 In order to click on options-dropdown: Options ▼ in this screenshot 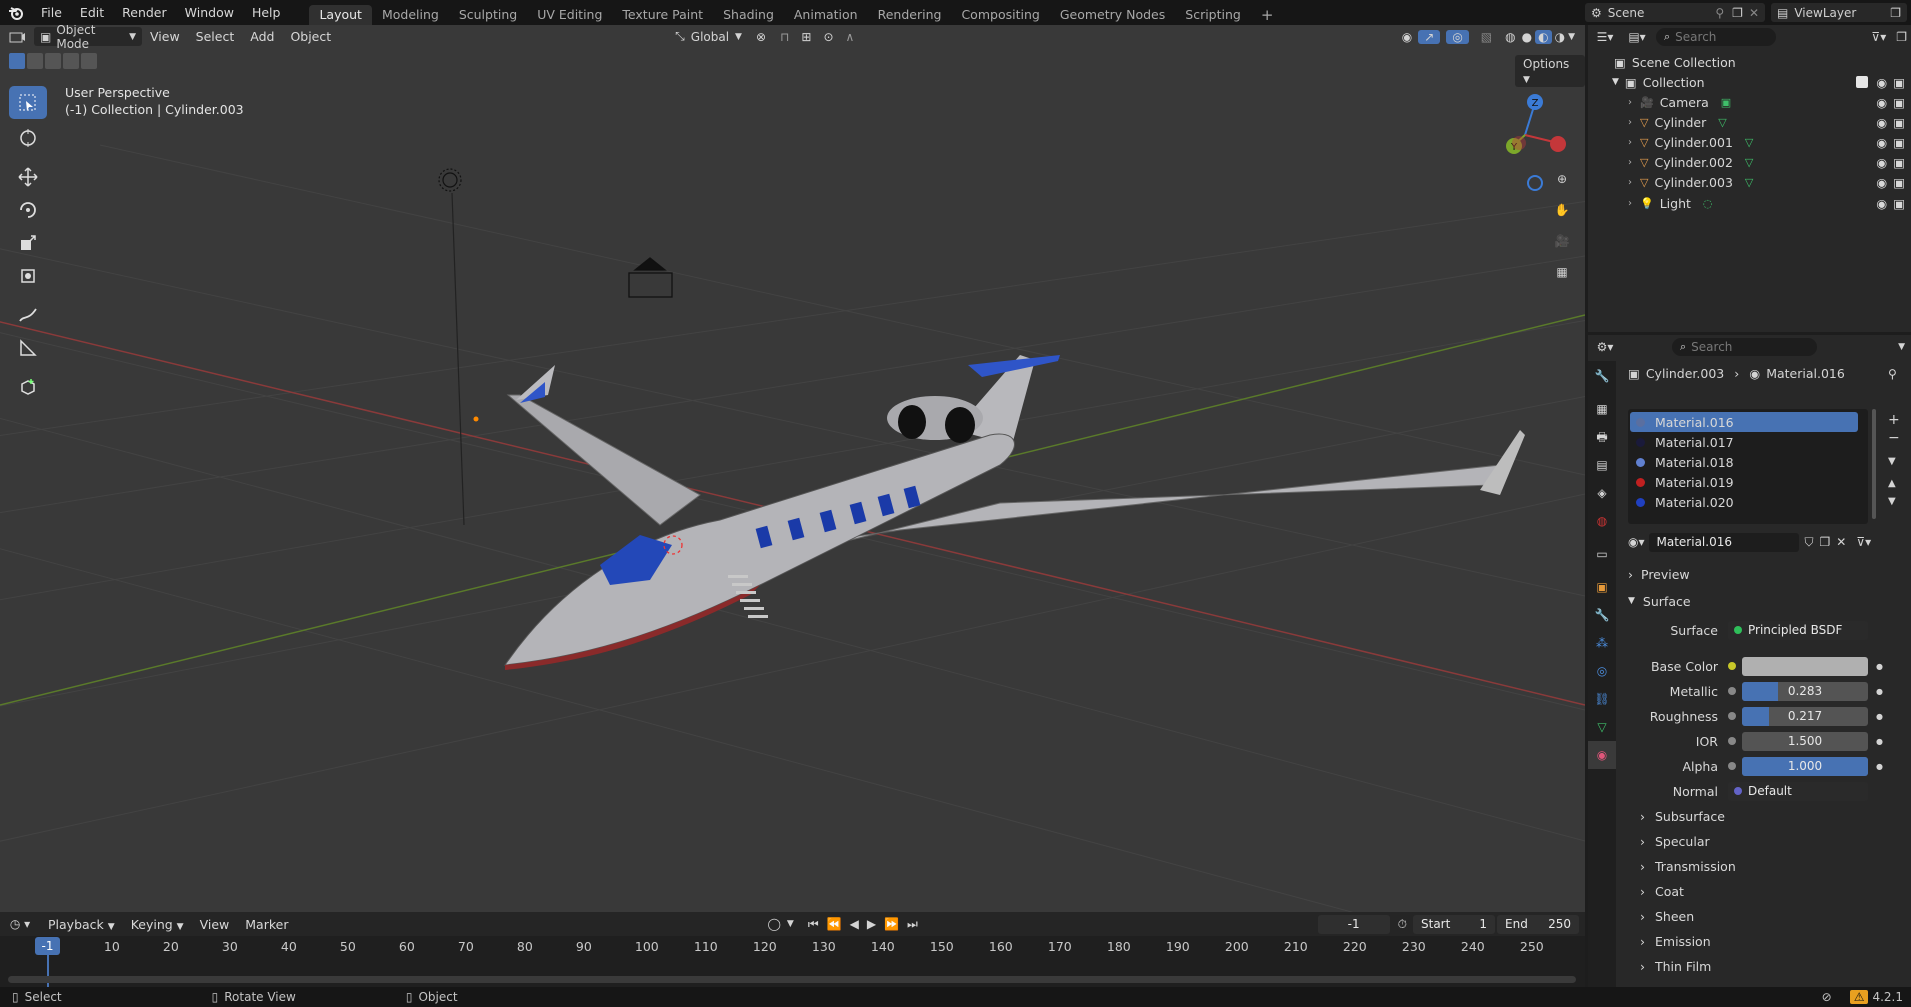, I will do `click(1550, 71)`.